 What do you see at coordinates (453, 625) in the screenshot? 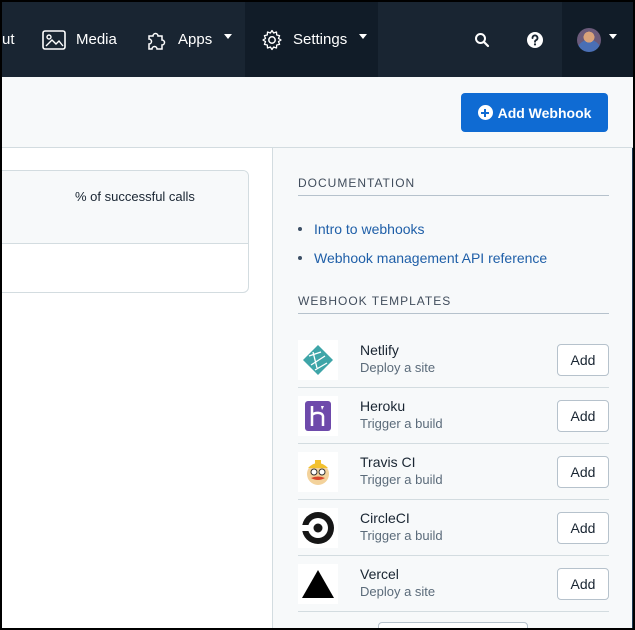
I see `more-templates-button` at bounding box center [453, 625].